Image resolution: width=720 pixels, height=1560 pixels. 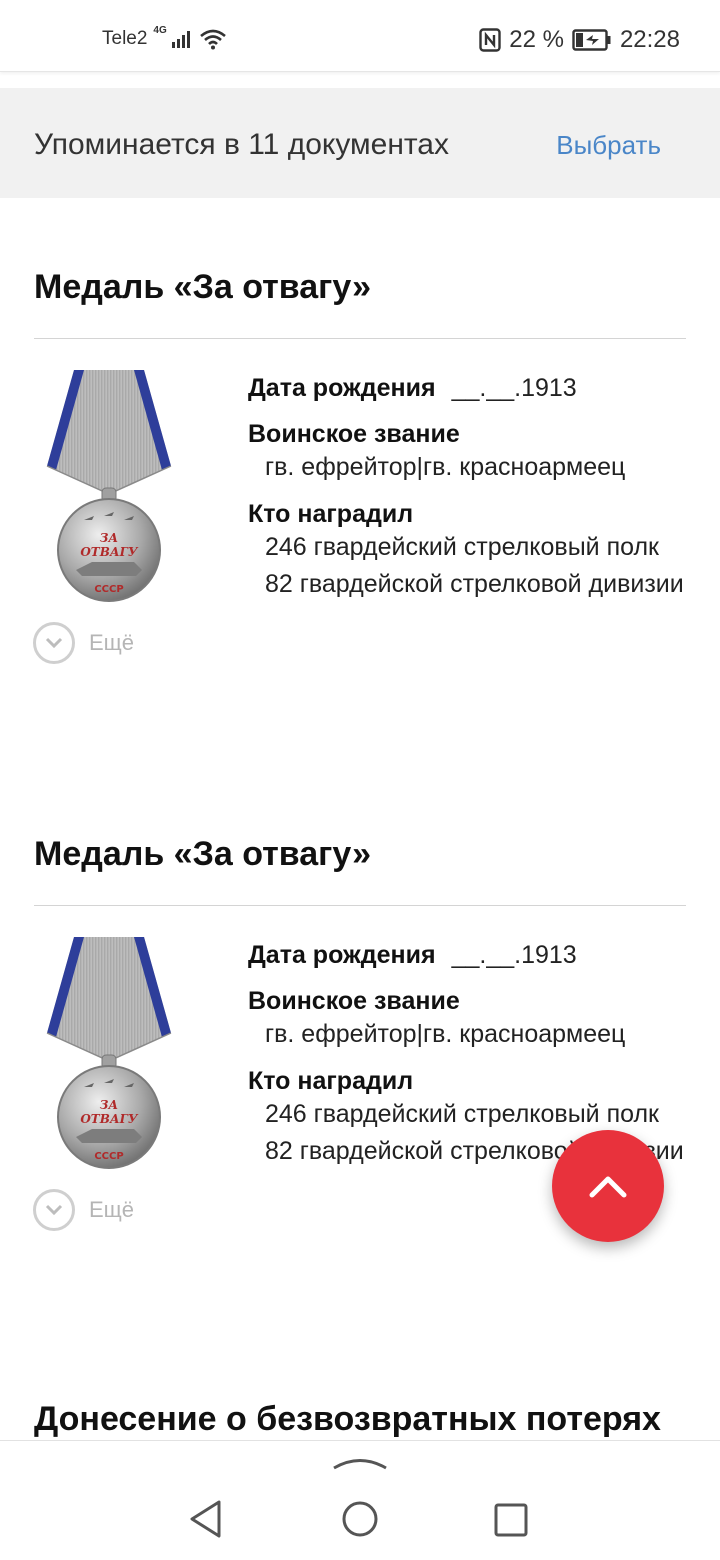 I want to click on square-recent-icon, so click(x=511, y=1520).